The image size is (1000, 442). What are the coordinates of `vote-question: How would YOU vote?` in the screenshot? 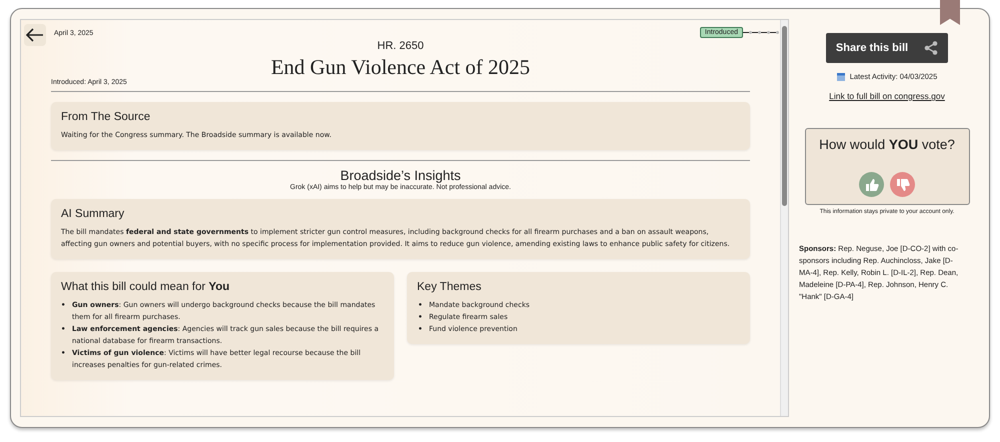 It's located at (887, 144).